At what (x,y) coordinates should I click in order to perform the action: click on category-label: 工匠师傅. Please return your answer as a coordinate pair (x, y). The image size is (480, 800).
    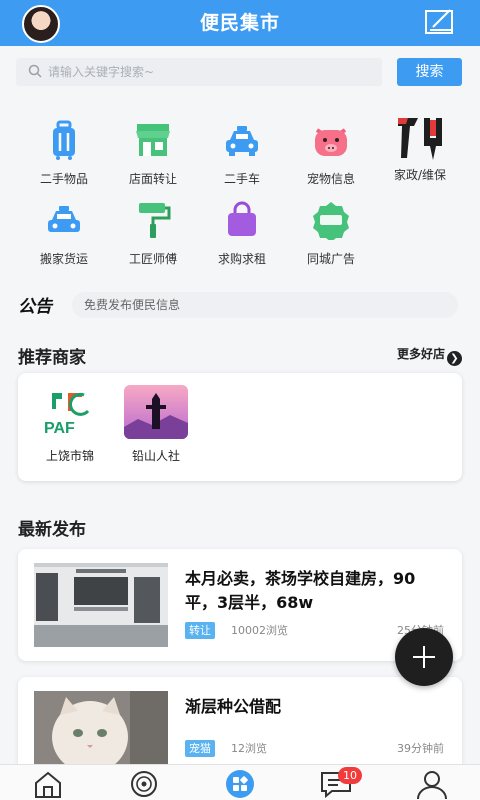
    Looking at the image, I should click on (152, 259).